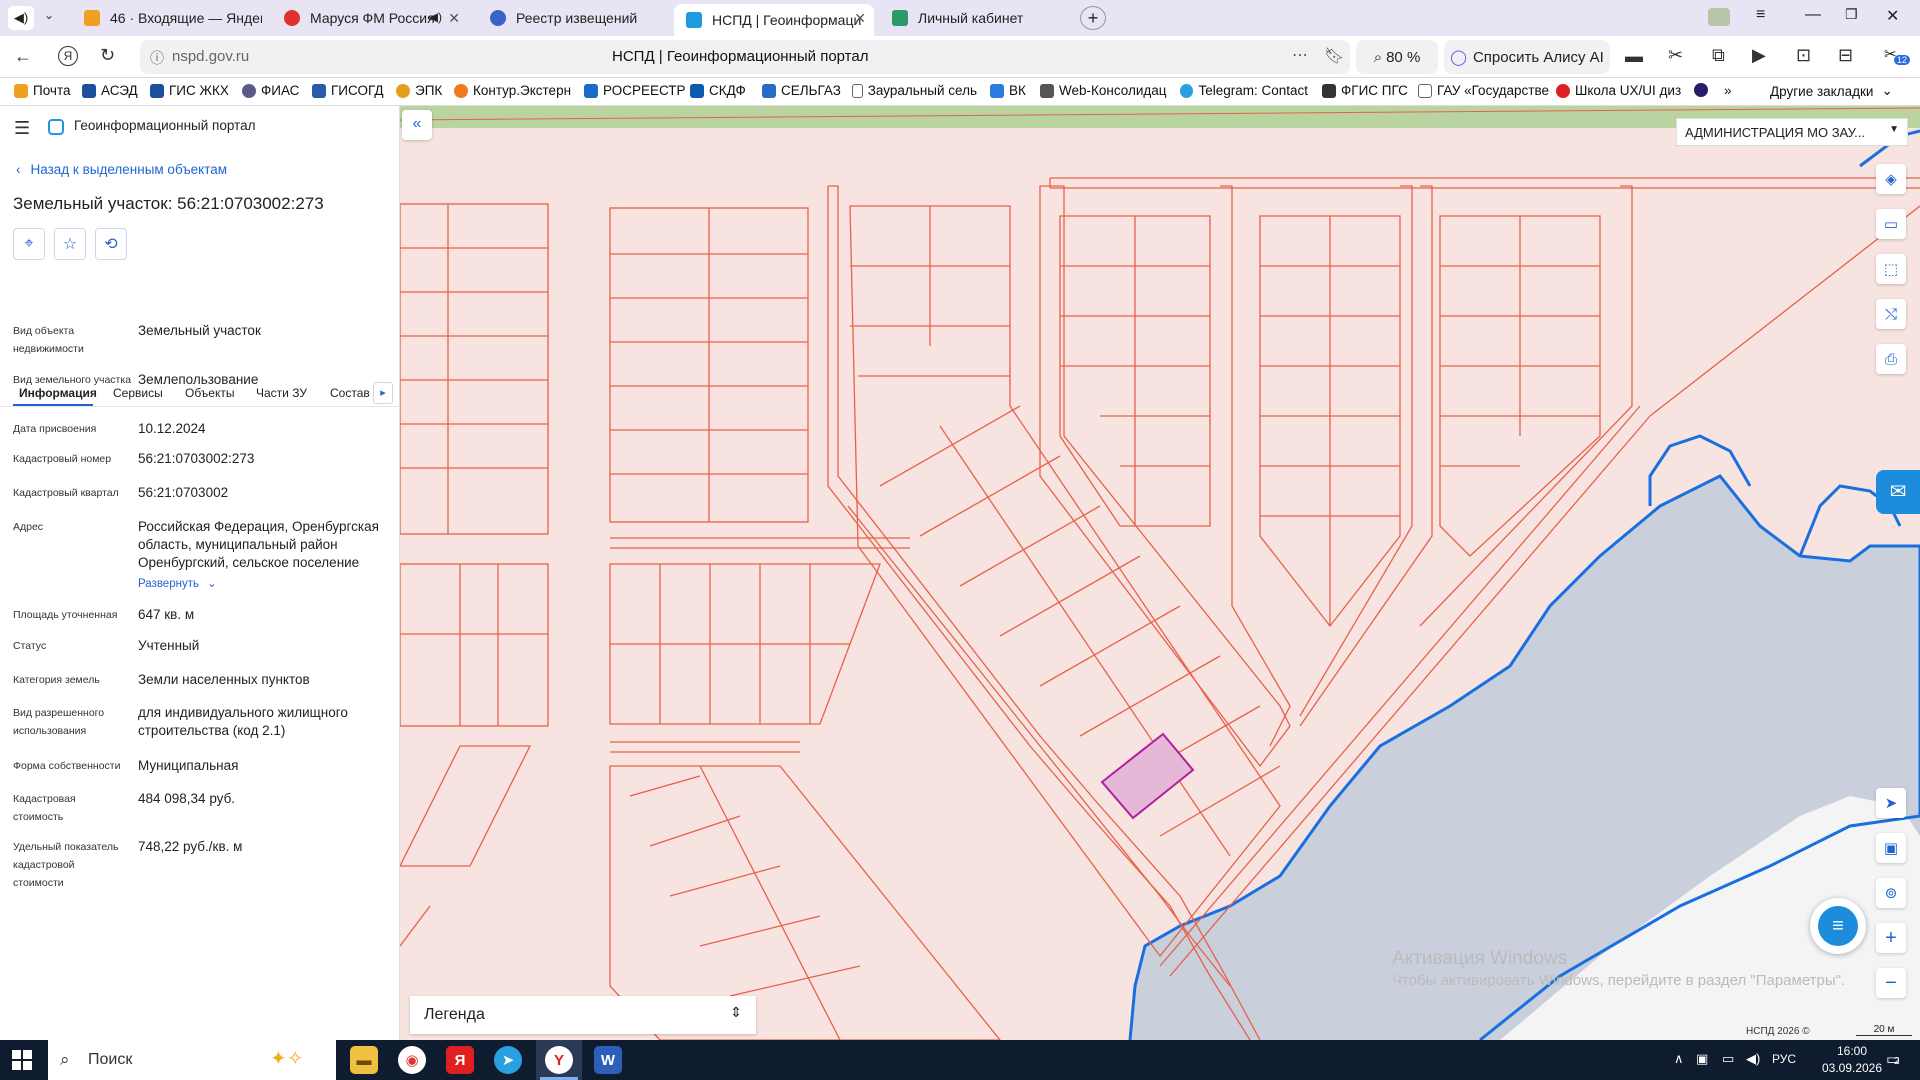 The height and width of the screenshot is (1080, 1920). What do you see at coordinates (1803, 55) in the screenshot?
I see `collections-icon: ⊡` at bounding box center [1803, 55].